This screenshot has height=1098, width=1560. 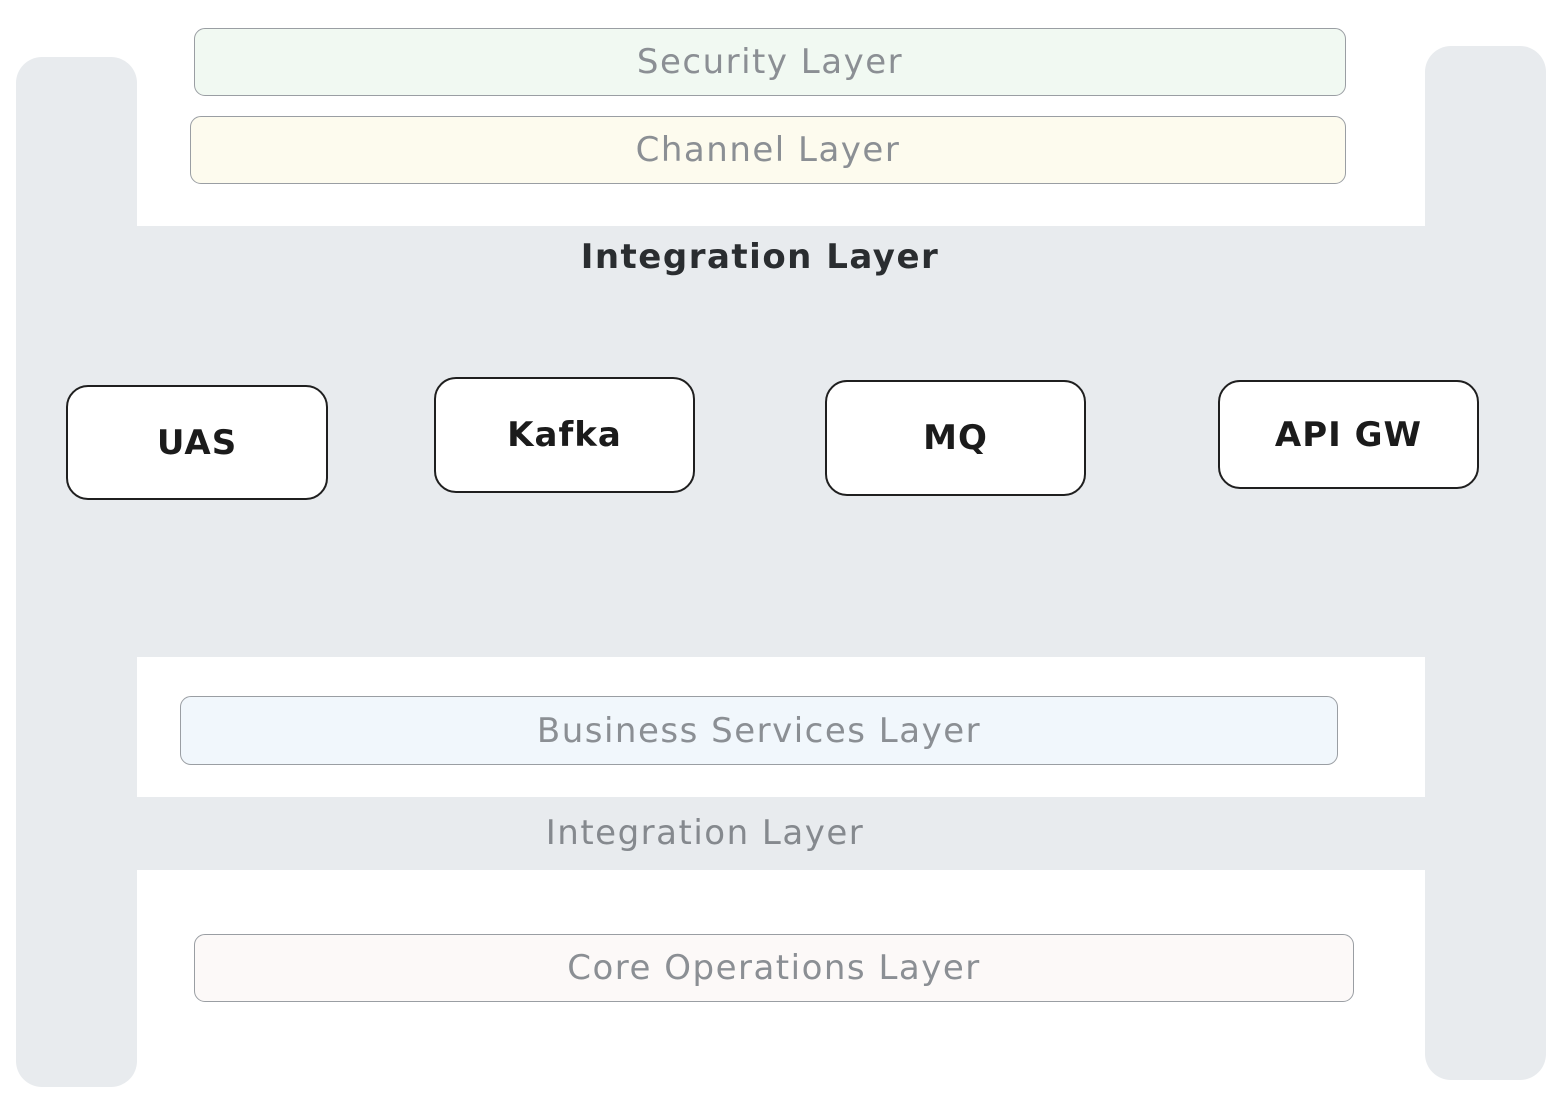 I want to click on mq-box: MQ, so click(x=955, y=438).